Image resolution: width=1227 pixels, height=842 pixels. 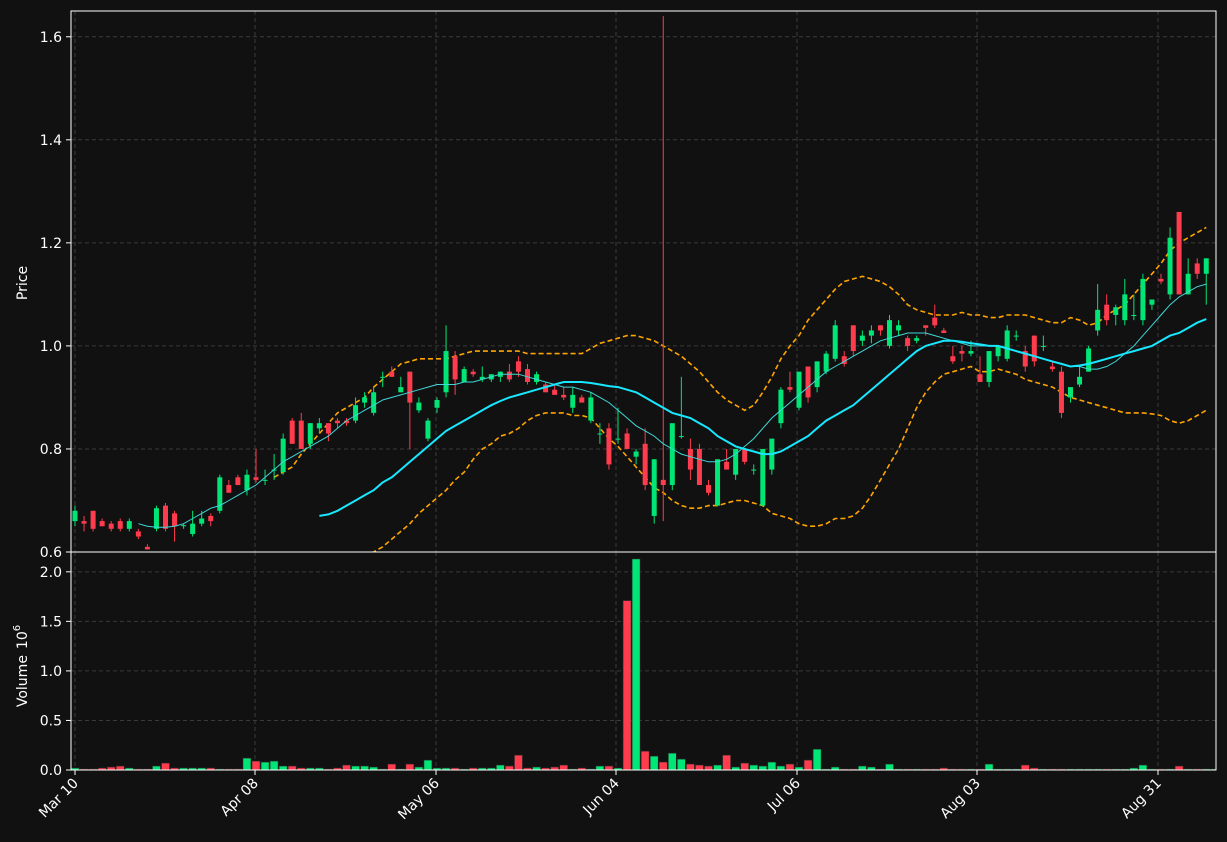 I want to click on price-axis-label: Price, so click(x=23, y=283).